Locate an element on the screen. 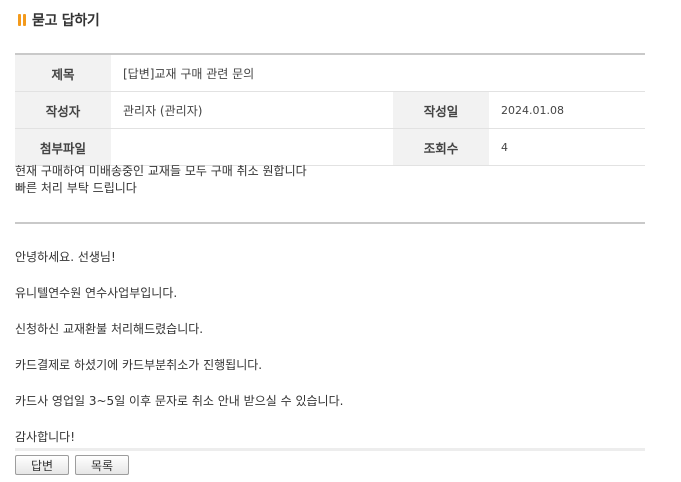 Image resolution: width=681 pixels, height=482 pixels. author-value: 관리자 (관리자) is located at coordinates (163, 110).